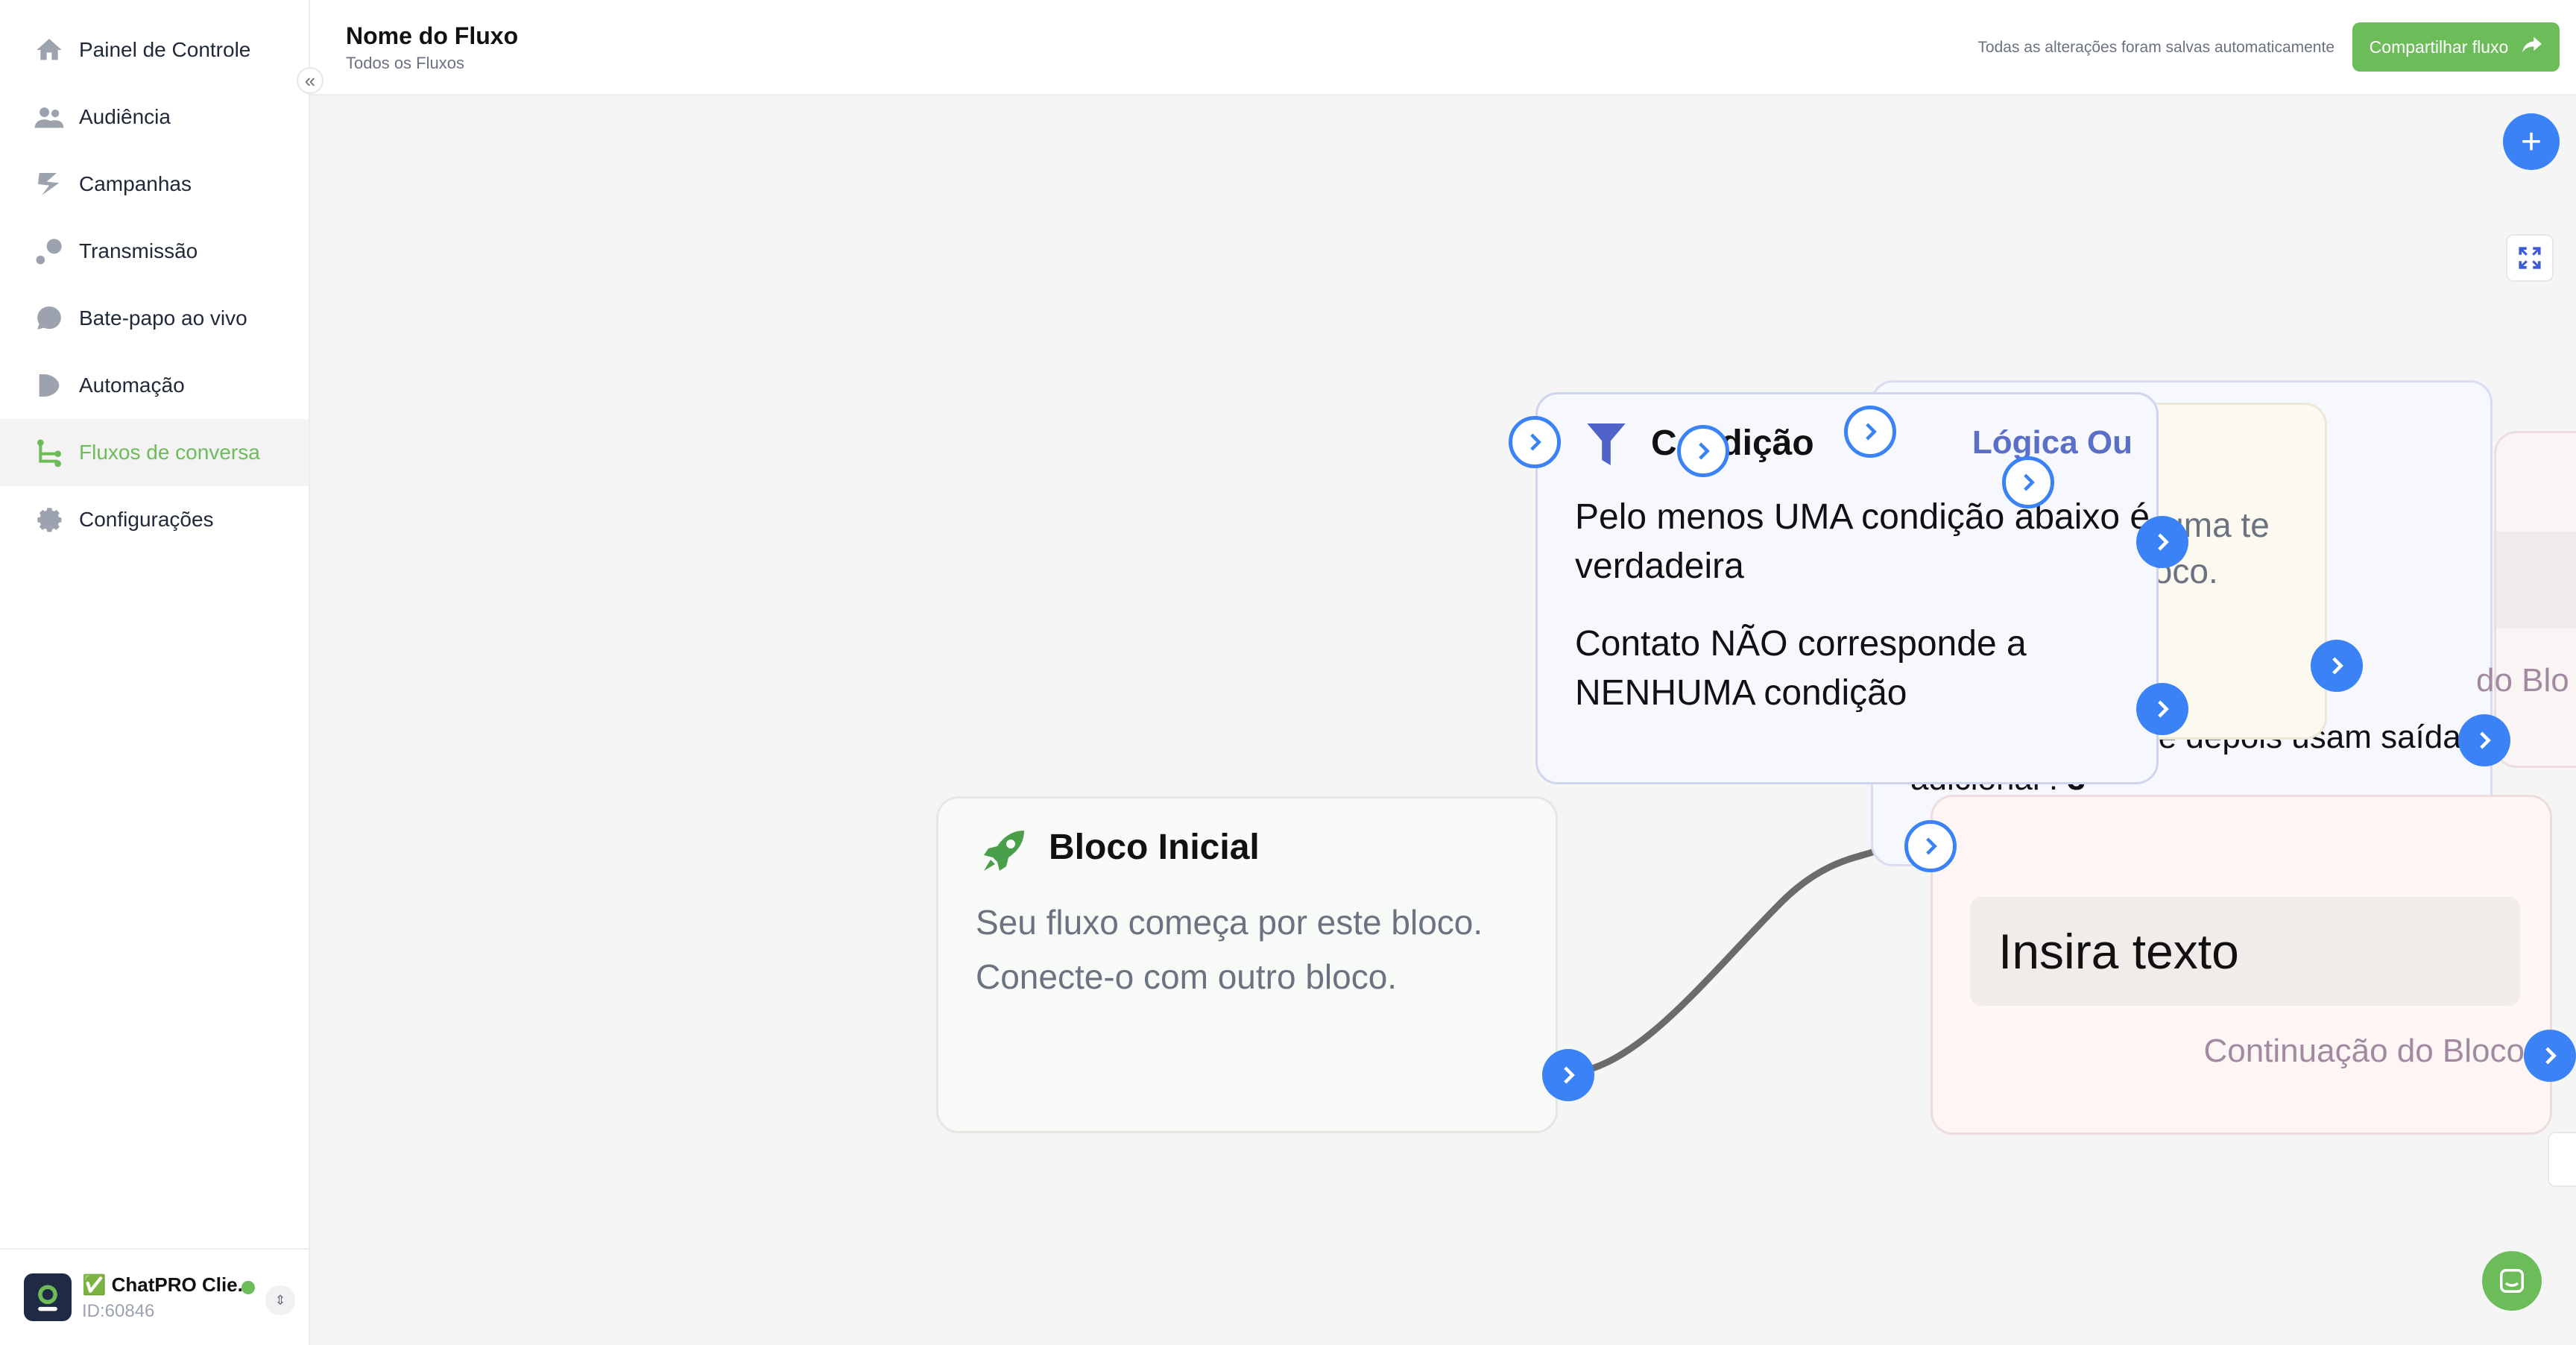 This screenshot has width=2576, height=1345. I want to click on sidebar-item-label: Campanhas, so click(135, 183).